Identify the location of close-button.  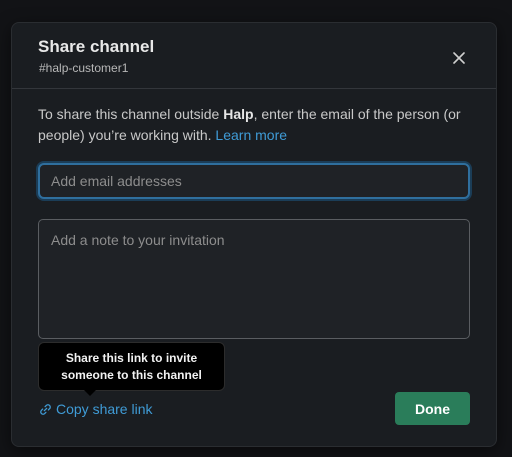
(459, 58).